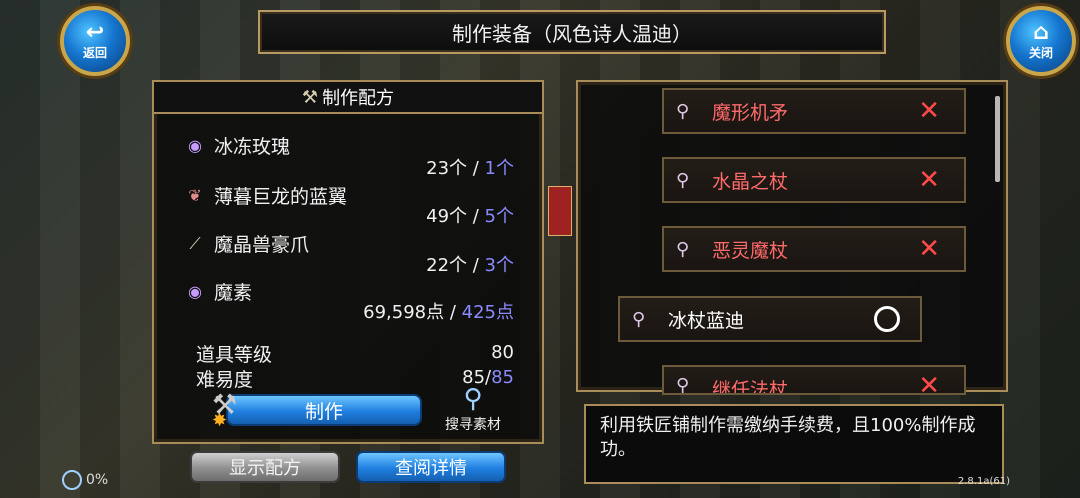 Image resolution: width=1080 pixels, height=498 pixels. What do you see at coordinates (94, 52) in the screenshot?
I see `back-label: 返回` at bounding box center [94, 52].